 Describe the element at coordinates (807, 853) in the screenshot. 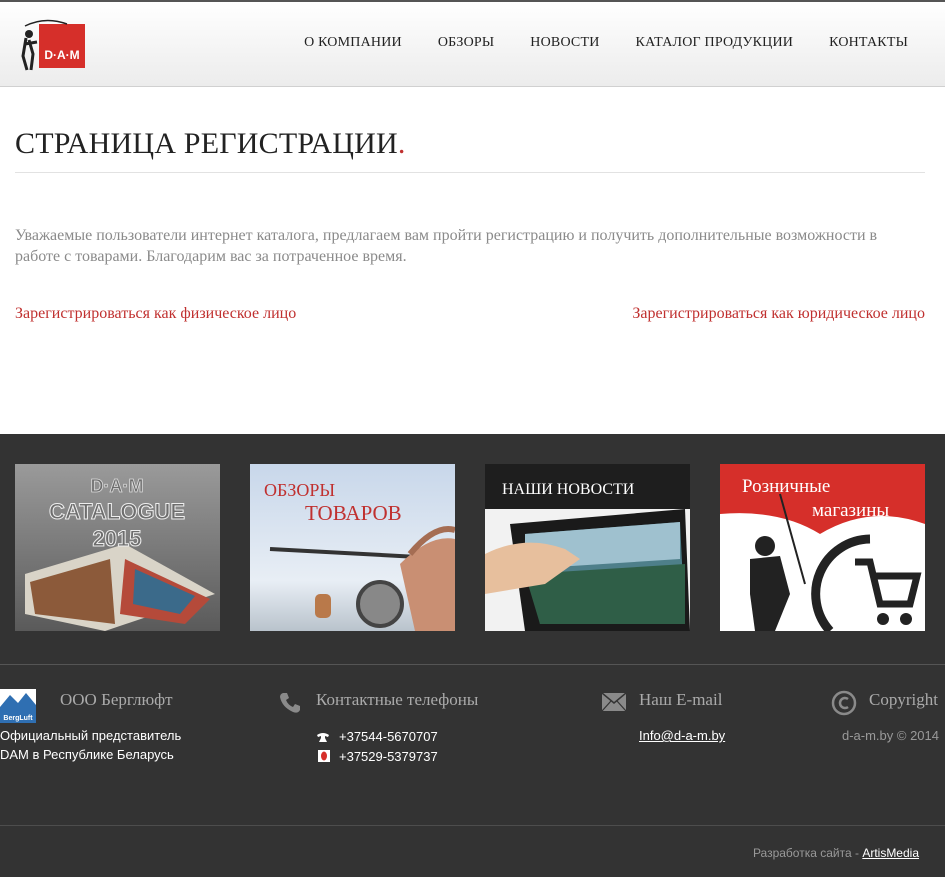

I see `developer-prefix: Разработка сайта -` at that location.